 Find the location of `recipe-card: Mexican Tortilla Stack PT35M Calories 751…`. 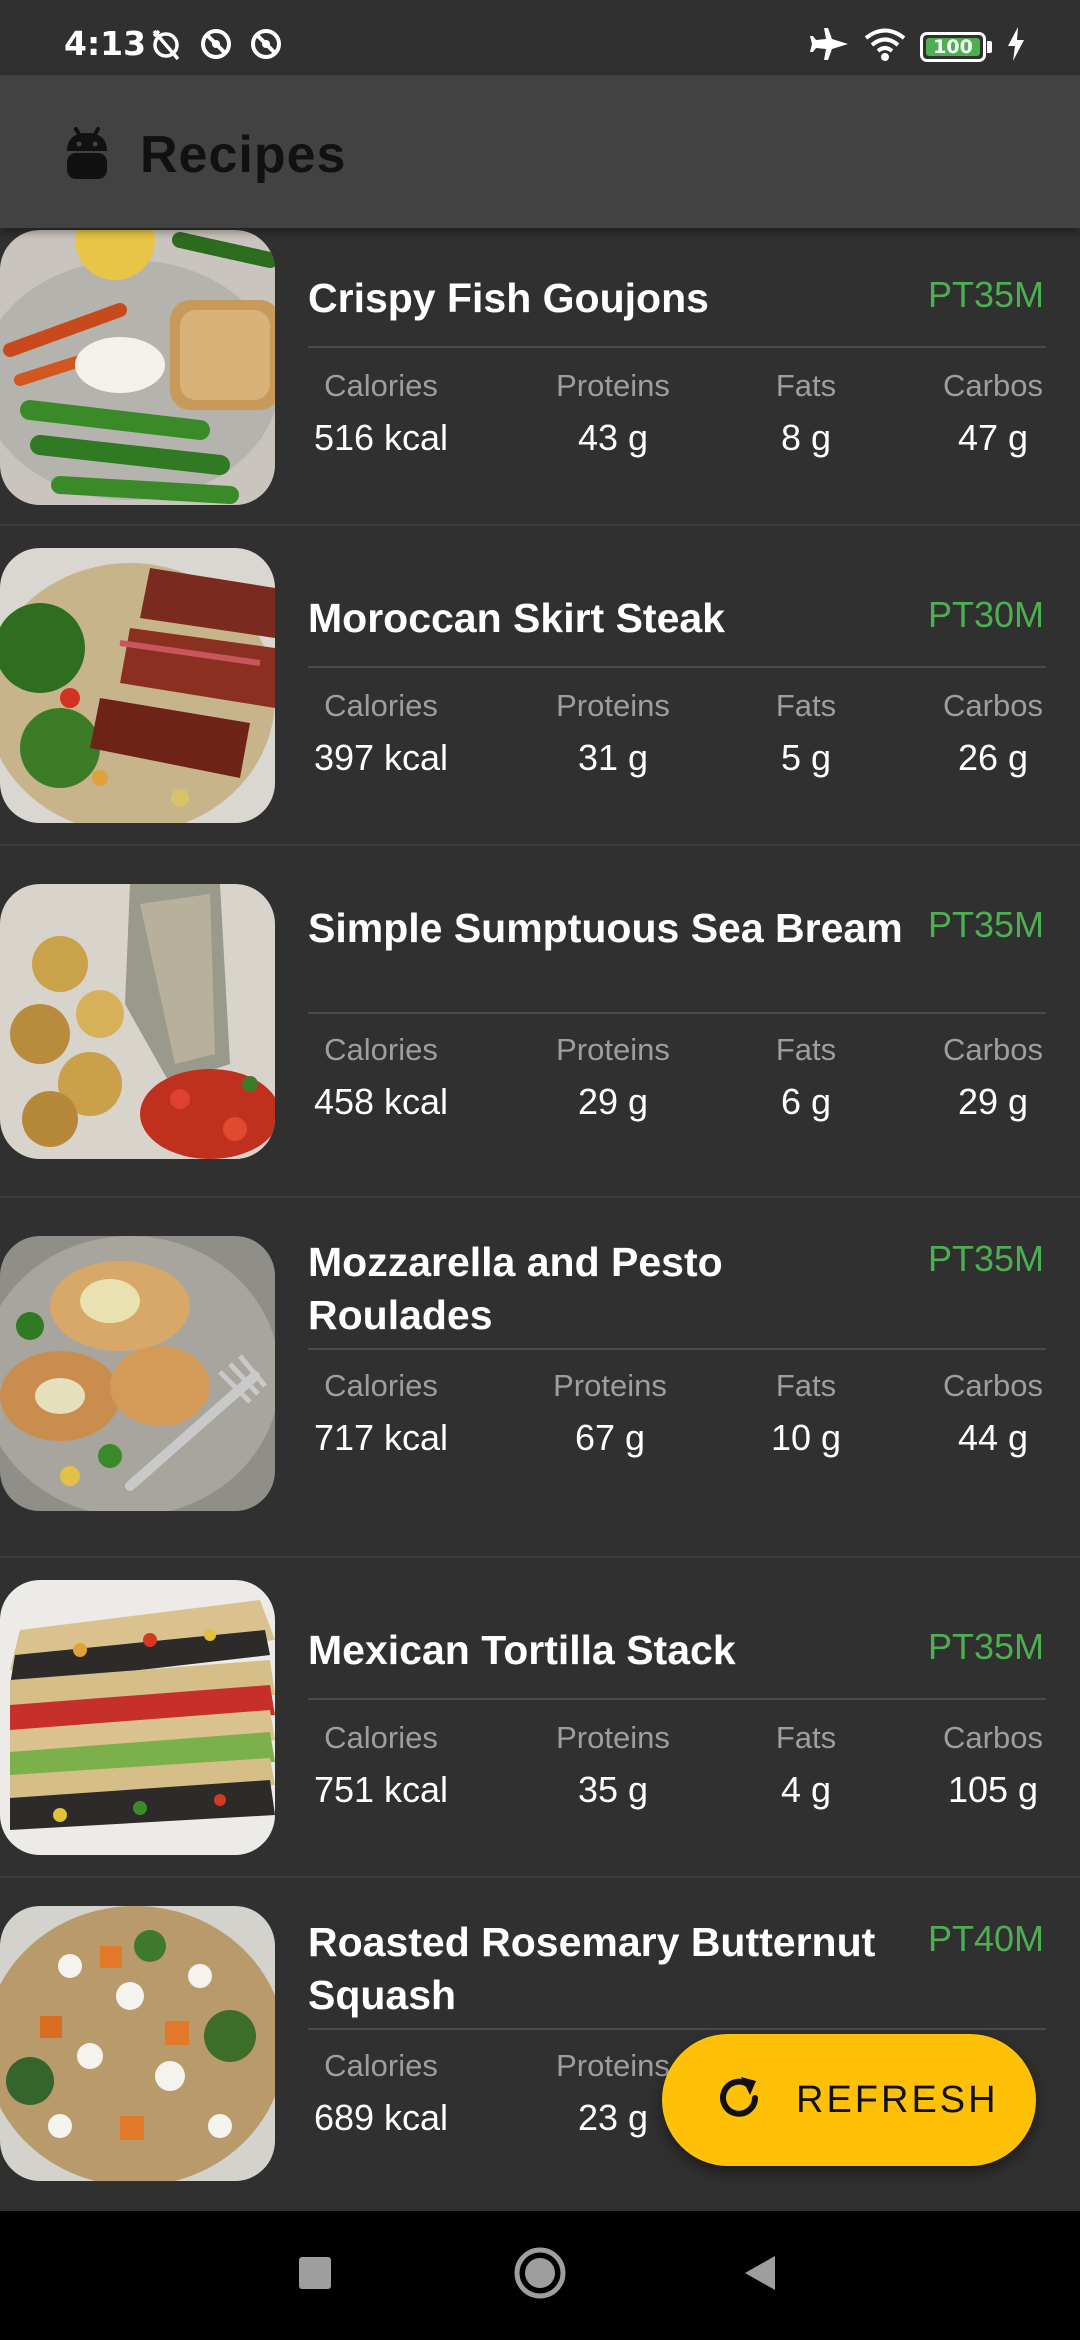

recipe-card: Mexican Tortilla Stack PT35M Calories 751… is located at coordinates (540, 1718).